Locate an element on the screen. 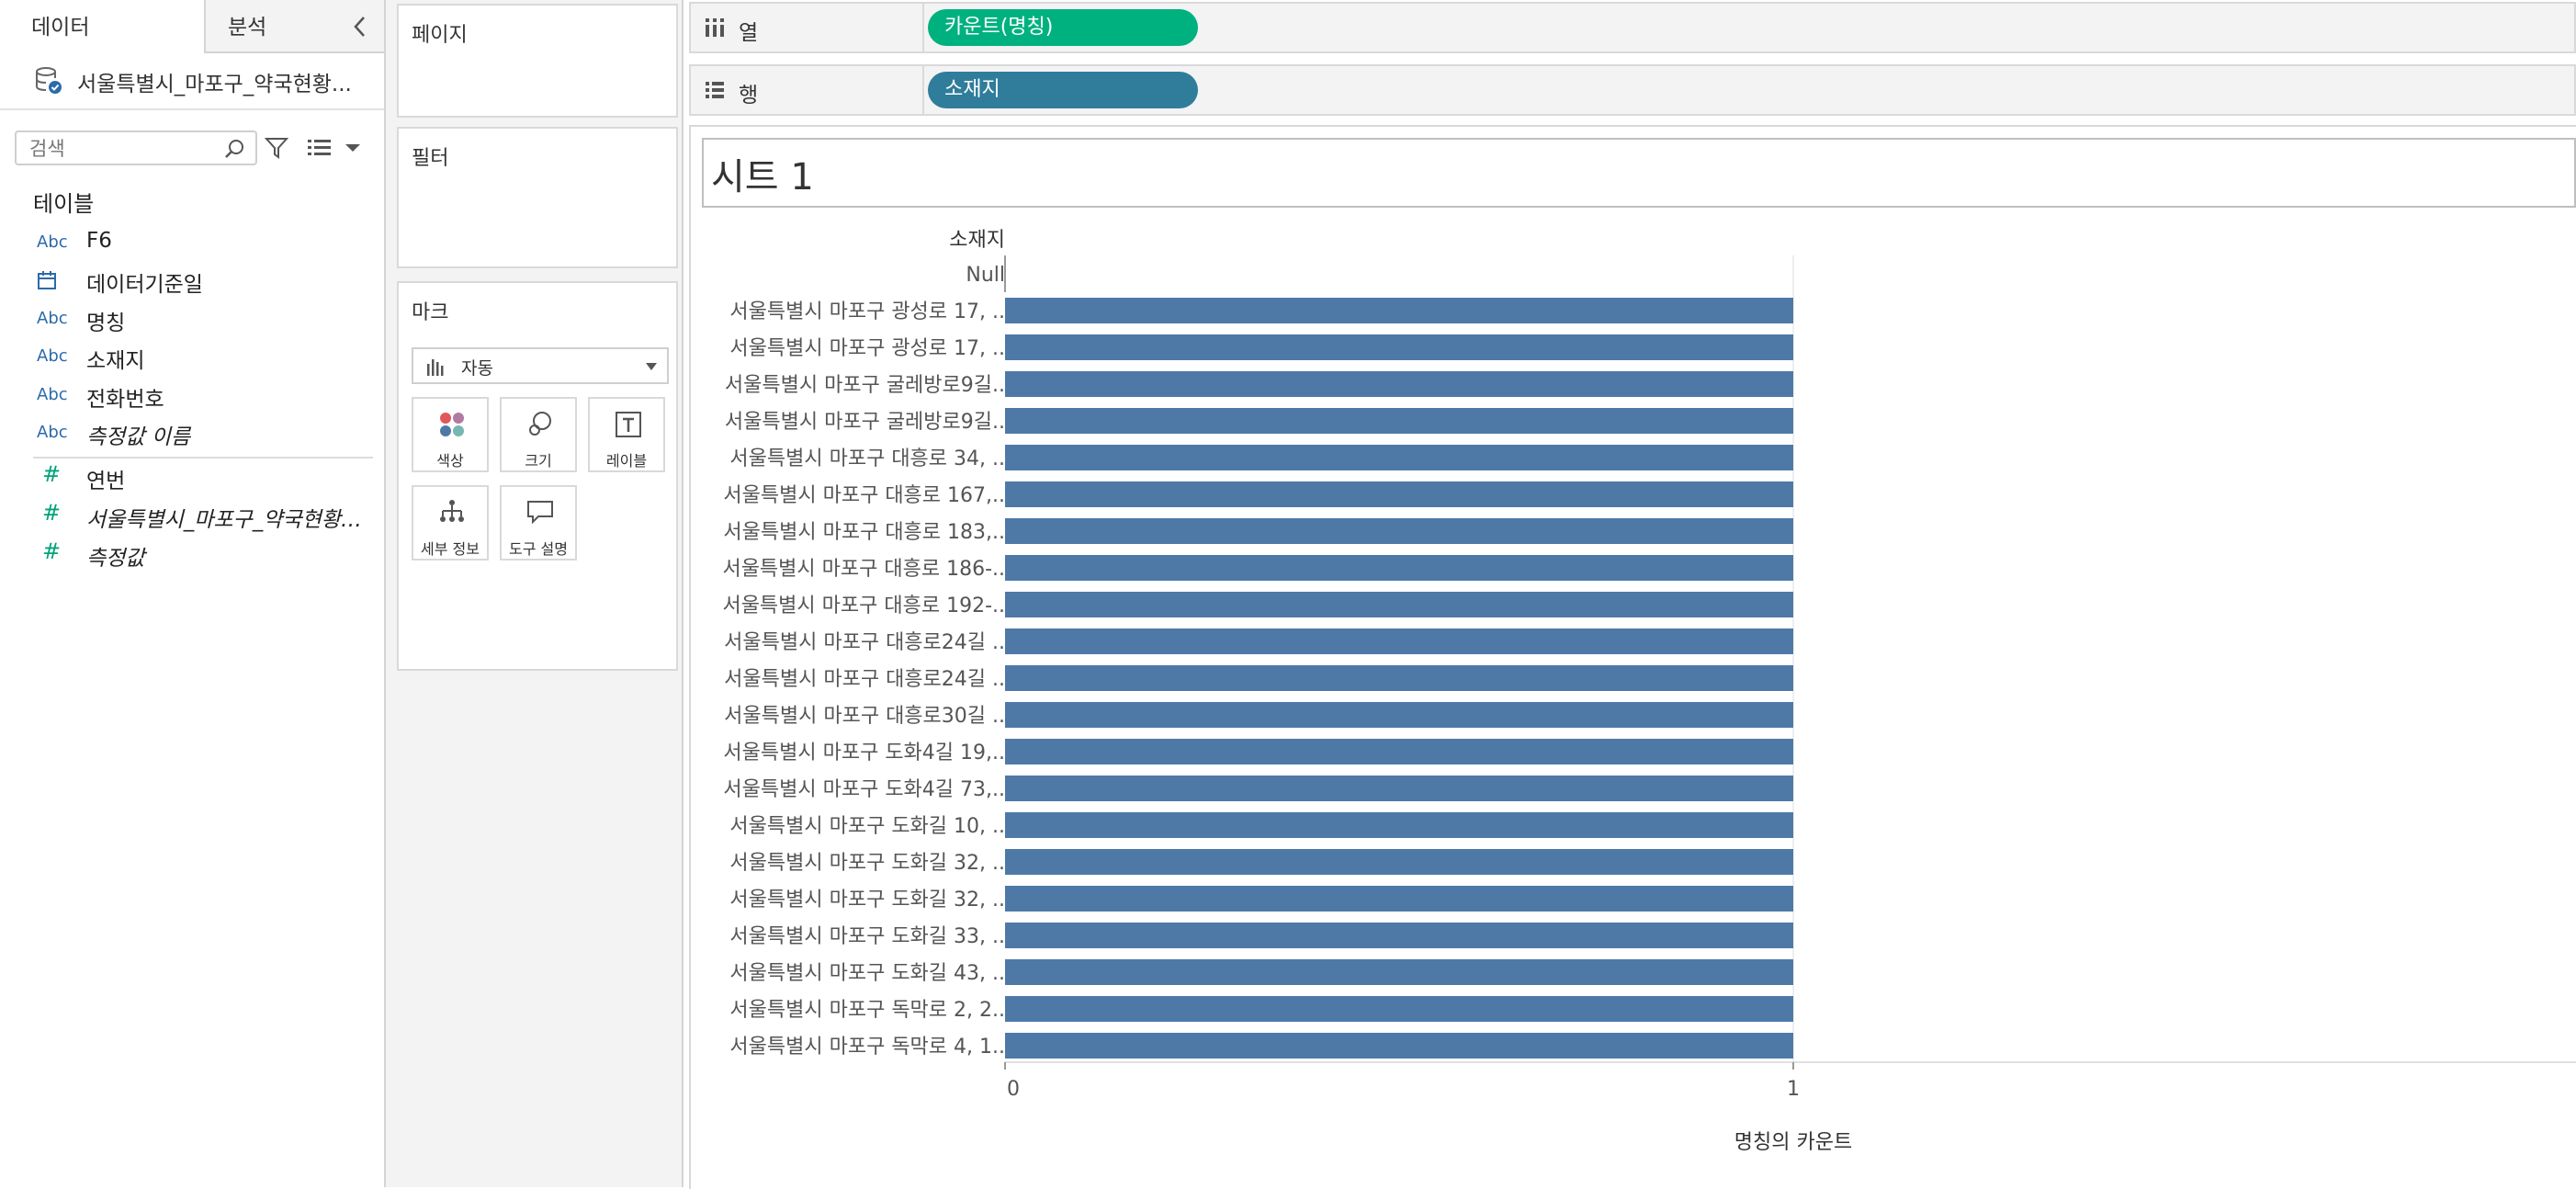 This screenshot has width=2576, height=1189. field-label: 소재지 is located at coordinates (115, 361).